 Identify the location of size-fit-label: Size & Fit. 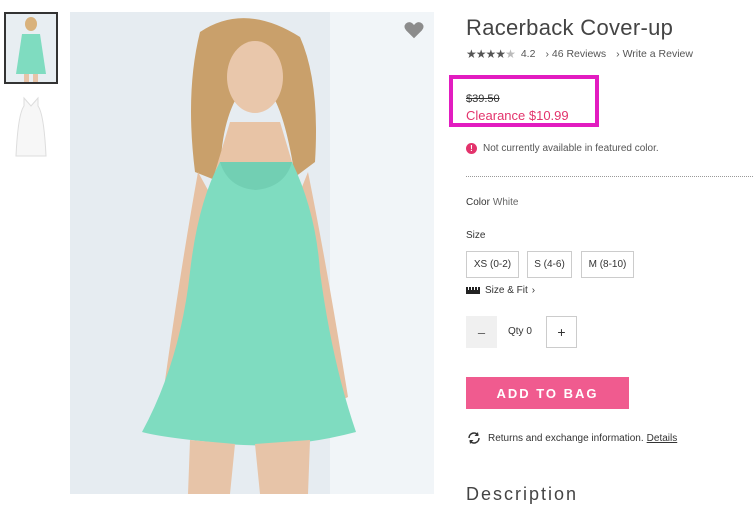
(506, 290).